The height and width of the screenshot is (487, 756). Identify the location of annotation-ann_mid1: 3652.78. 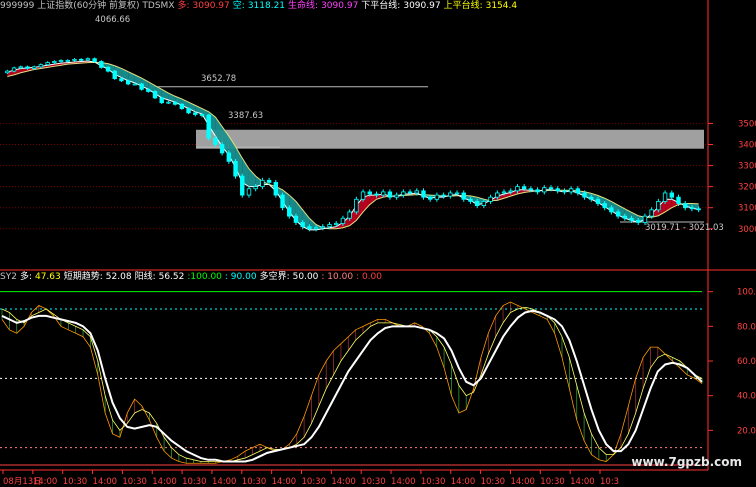
(218, 79).